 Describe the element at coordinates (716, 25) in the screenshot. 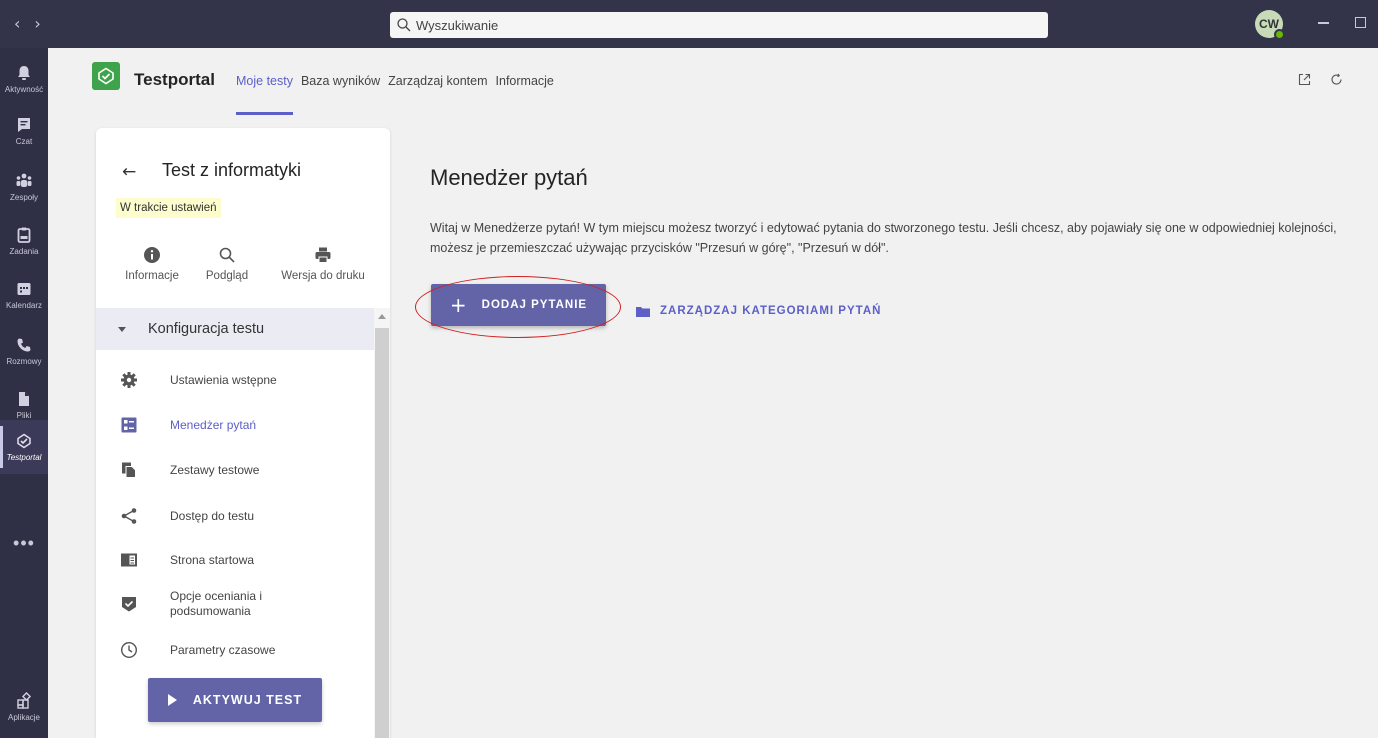

I see `search-input` at that location.